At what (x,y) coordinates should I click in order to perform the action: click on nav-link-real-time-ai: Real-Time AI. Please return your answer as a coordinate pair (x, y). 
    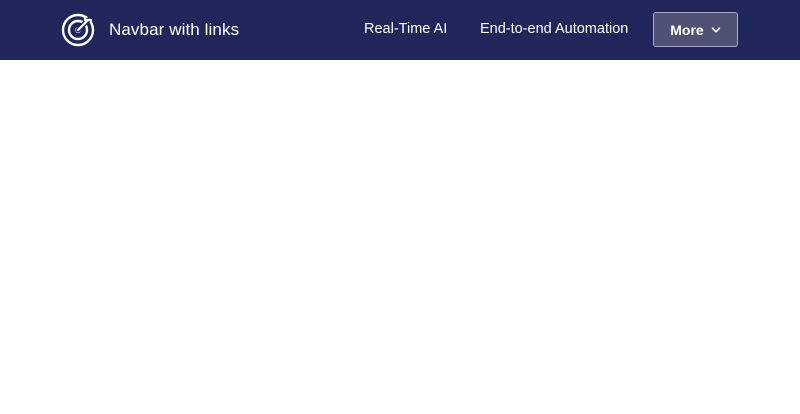
    Looking at the image, I should click on (405, 29).